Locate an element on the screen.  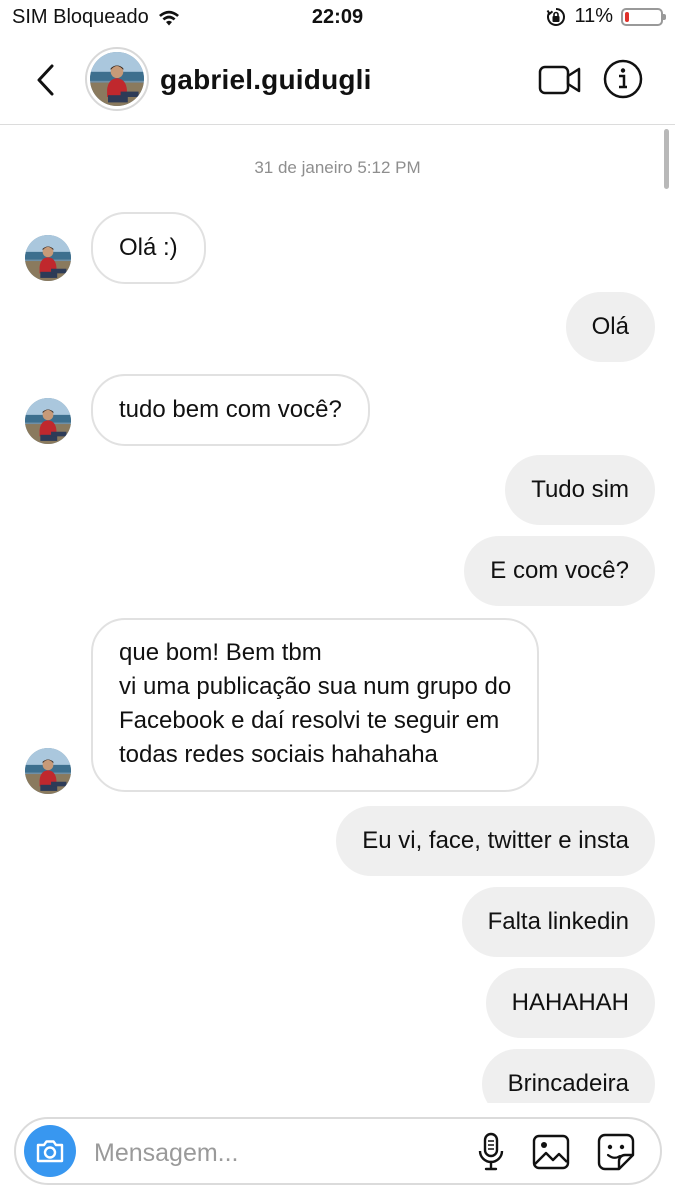
camera-icon is located at coordinates (50, 1151).